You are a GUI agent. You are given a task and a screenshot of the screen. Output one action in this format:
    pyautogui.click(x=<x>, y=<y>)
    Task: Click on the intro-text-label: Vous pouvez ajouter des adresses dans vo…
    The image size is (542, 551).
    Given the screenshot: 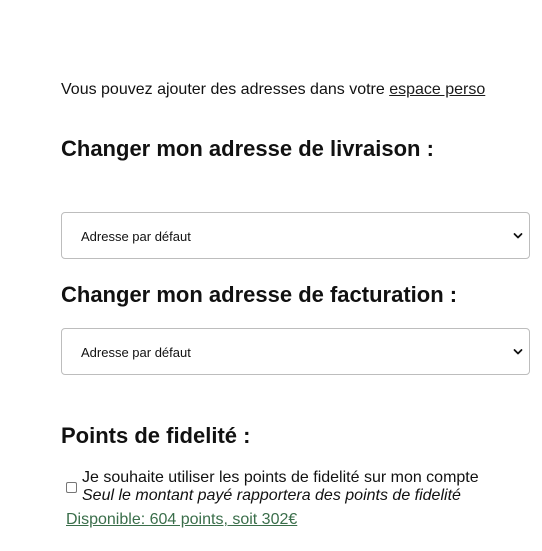 What is the action you would take?
    pyautogui.click(x=225, y=89)
    